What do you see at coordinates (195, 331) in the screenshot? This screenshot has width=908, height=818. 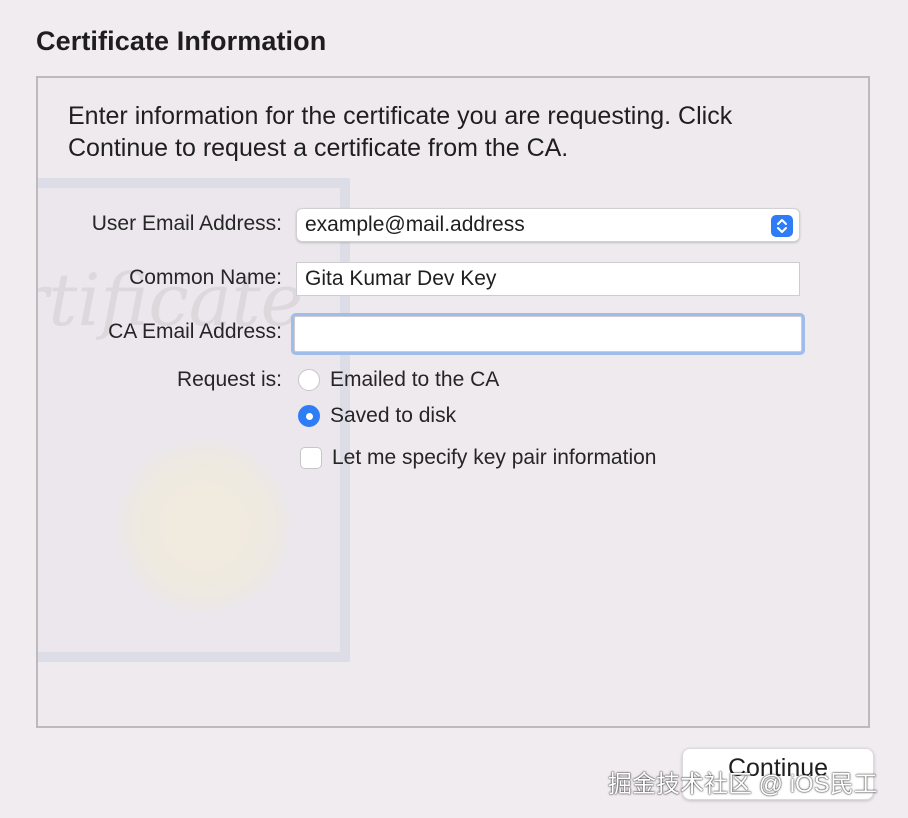 I see `ca-email-label: CA Email Address:` at bounding box center [195, 331].